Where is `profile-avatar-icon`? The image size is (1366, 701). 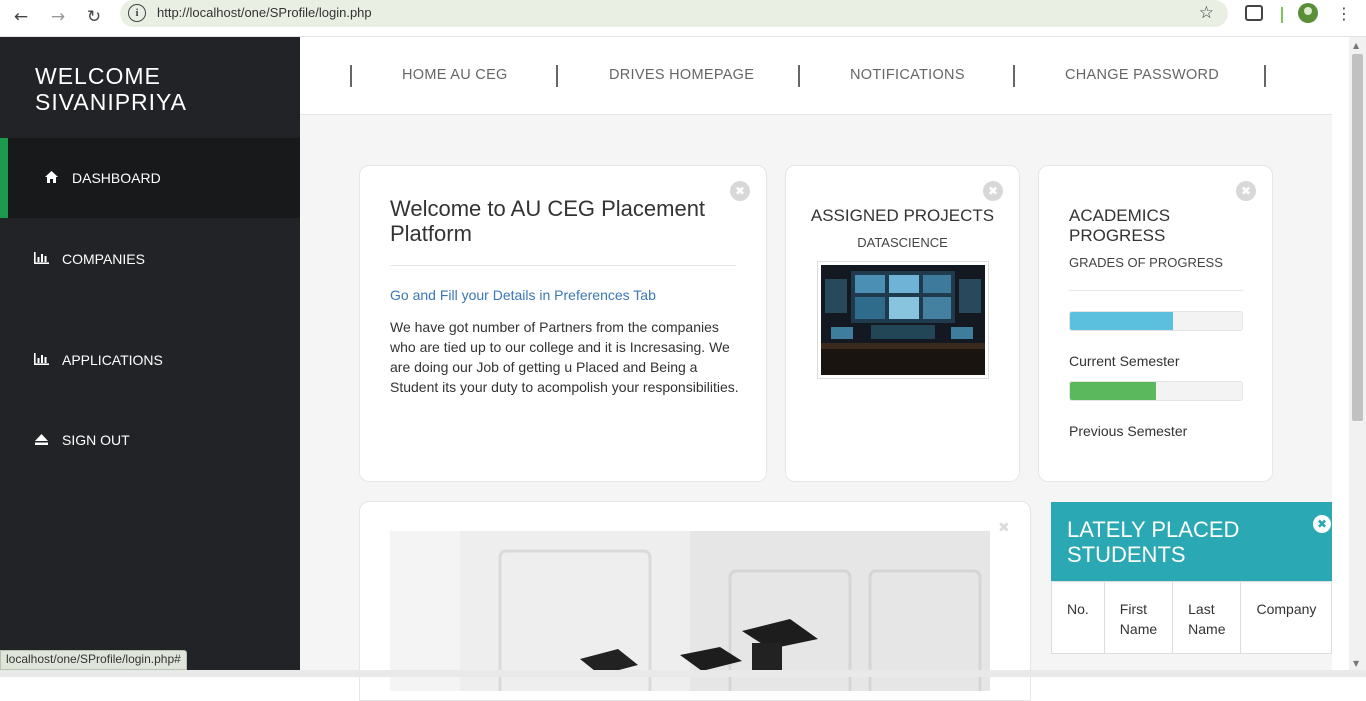 profile-avatar-icon is located at coordinates (1308, 13).